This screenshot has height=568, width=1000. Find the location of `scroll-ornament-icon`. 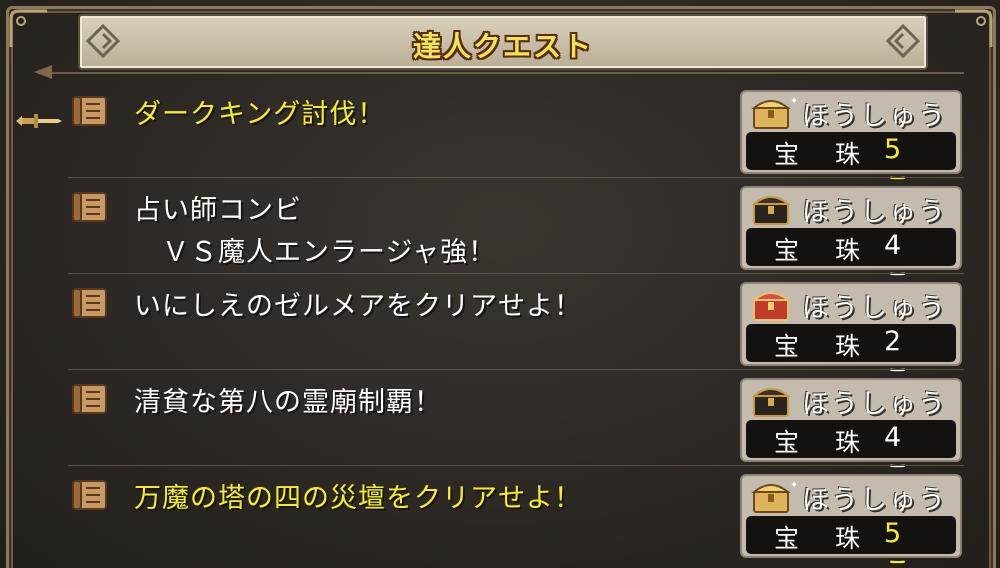

scroll-ornament-icon is located at coordinates (903, 41).